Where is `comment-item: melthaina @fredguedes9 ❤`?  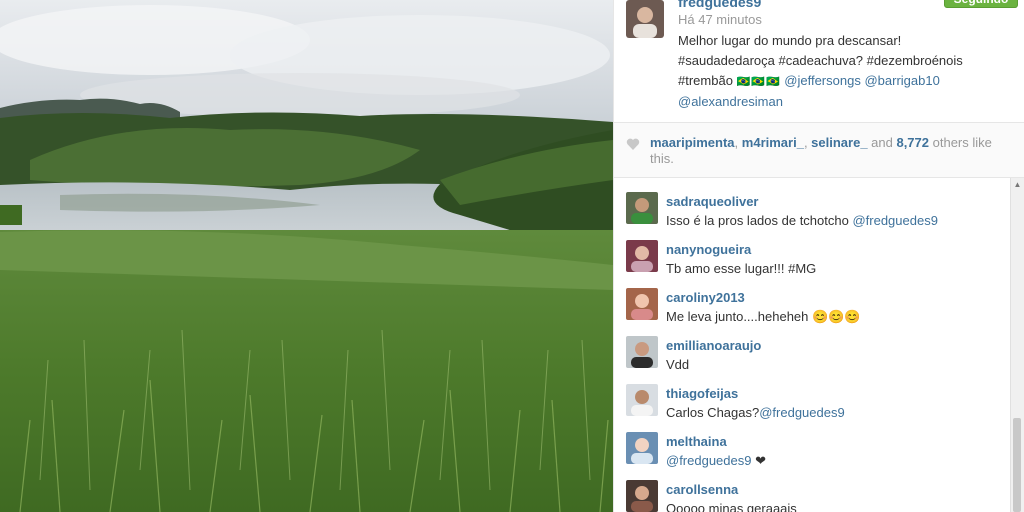
comment-item: melthaina @fredguedes9 ❤ is located at coordinates (813, 443).